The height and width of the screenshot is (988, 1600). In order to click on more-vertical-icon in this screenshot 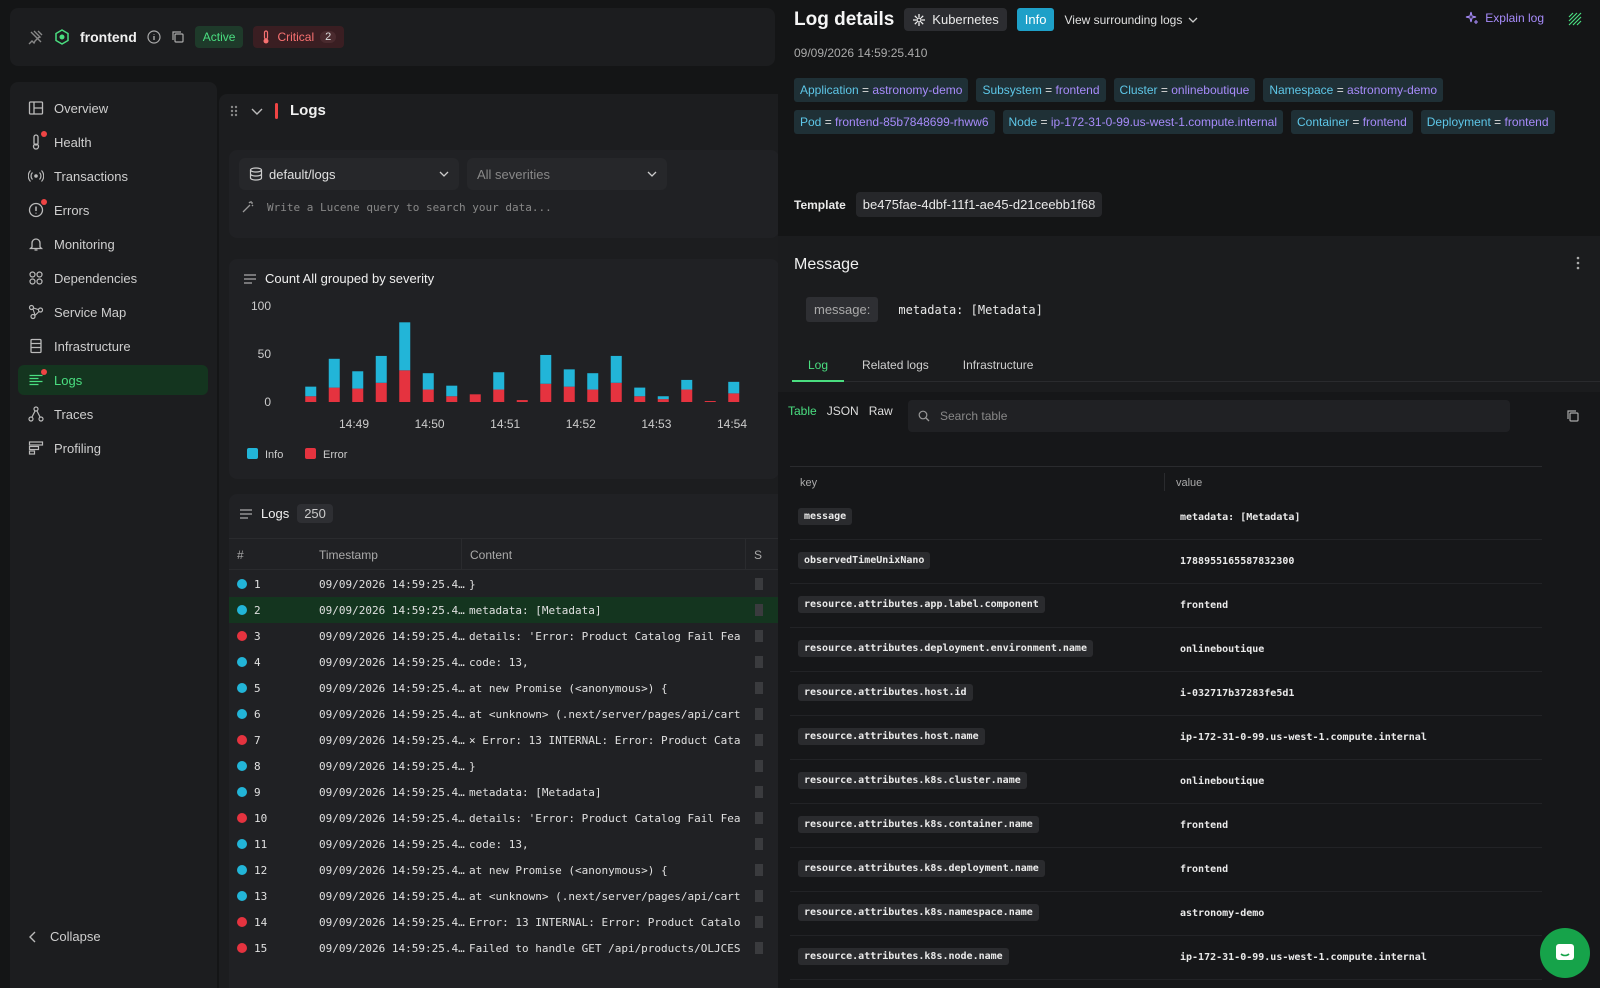, I will do `click(1578, 263)`.